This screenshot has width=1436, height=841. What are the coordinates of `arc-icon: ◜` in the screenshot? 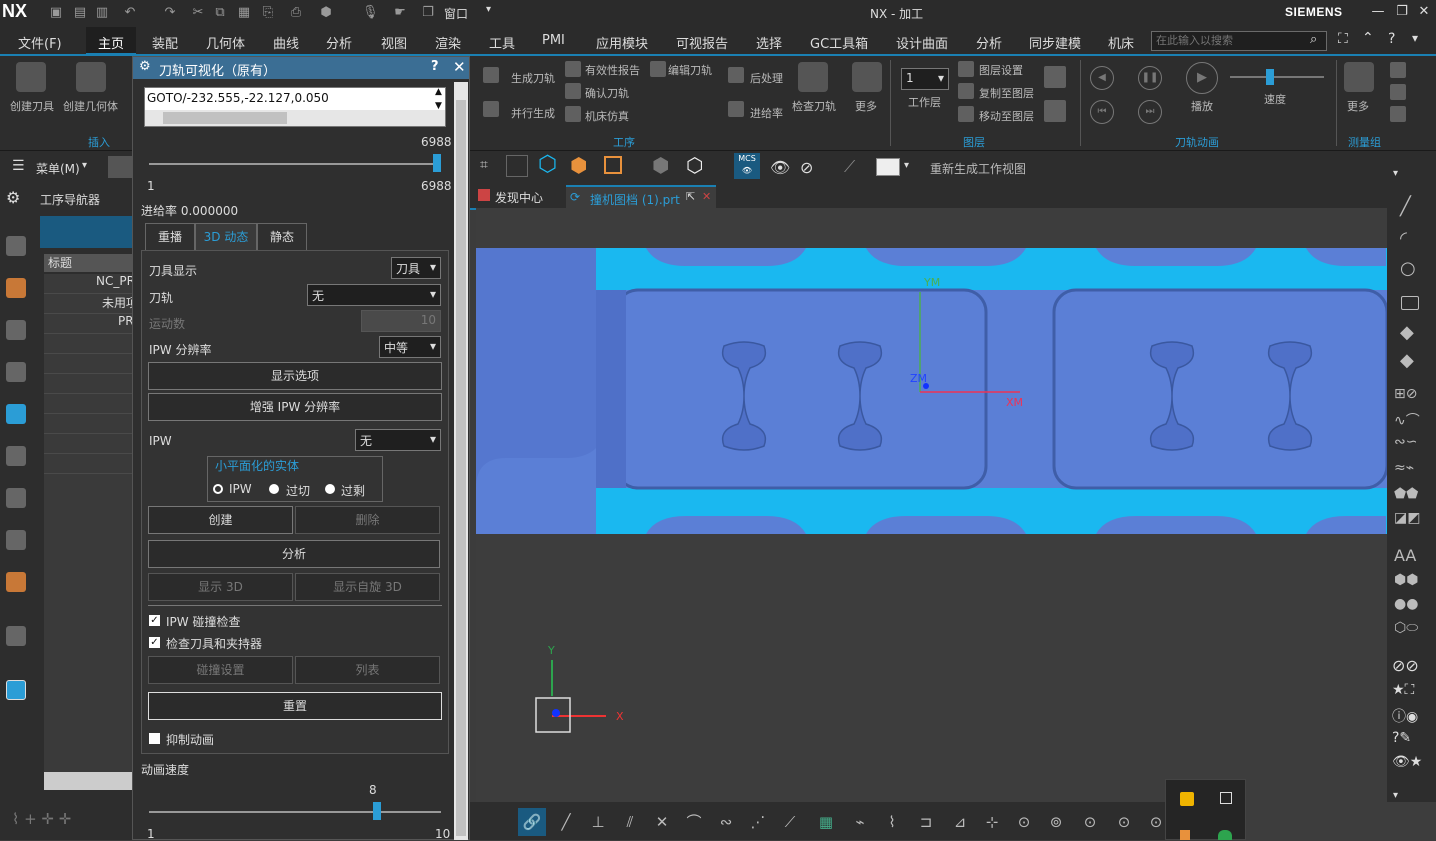 It's located at (1403, 238).